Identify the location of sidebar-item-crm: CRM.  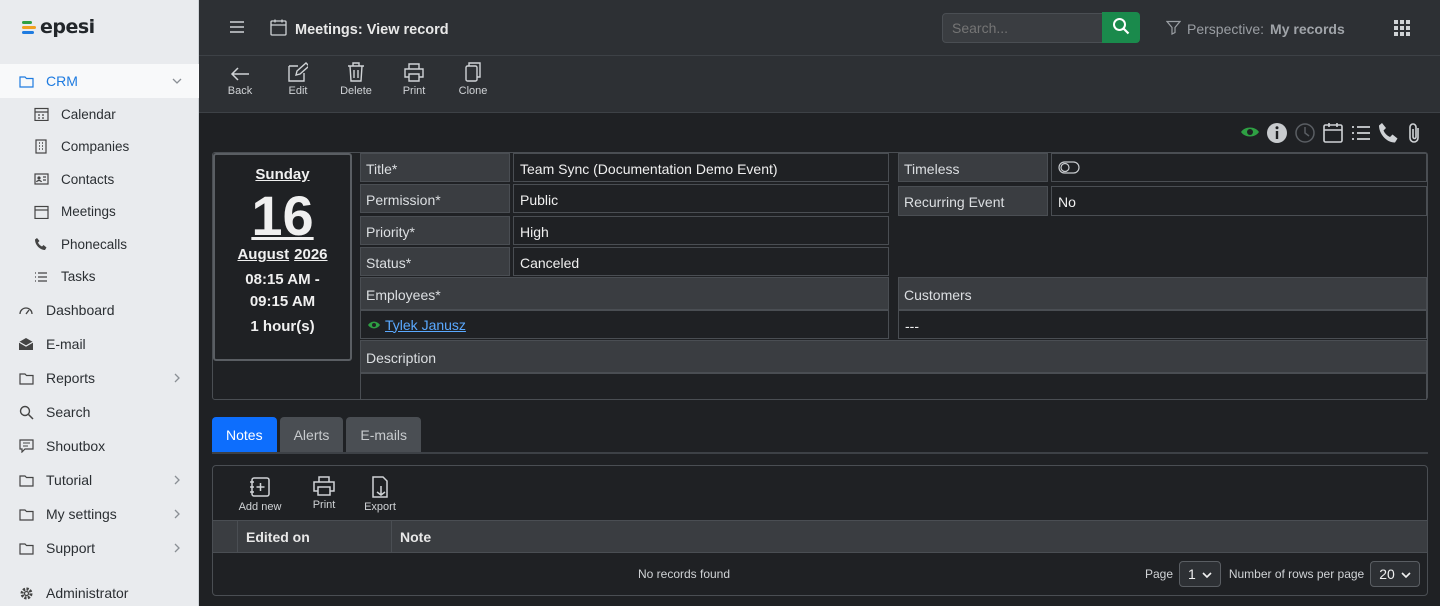
(99, 81).